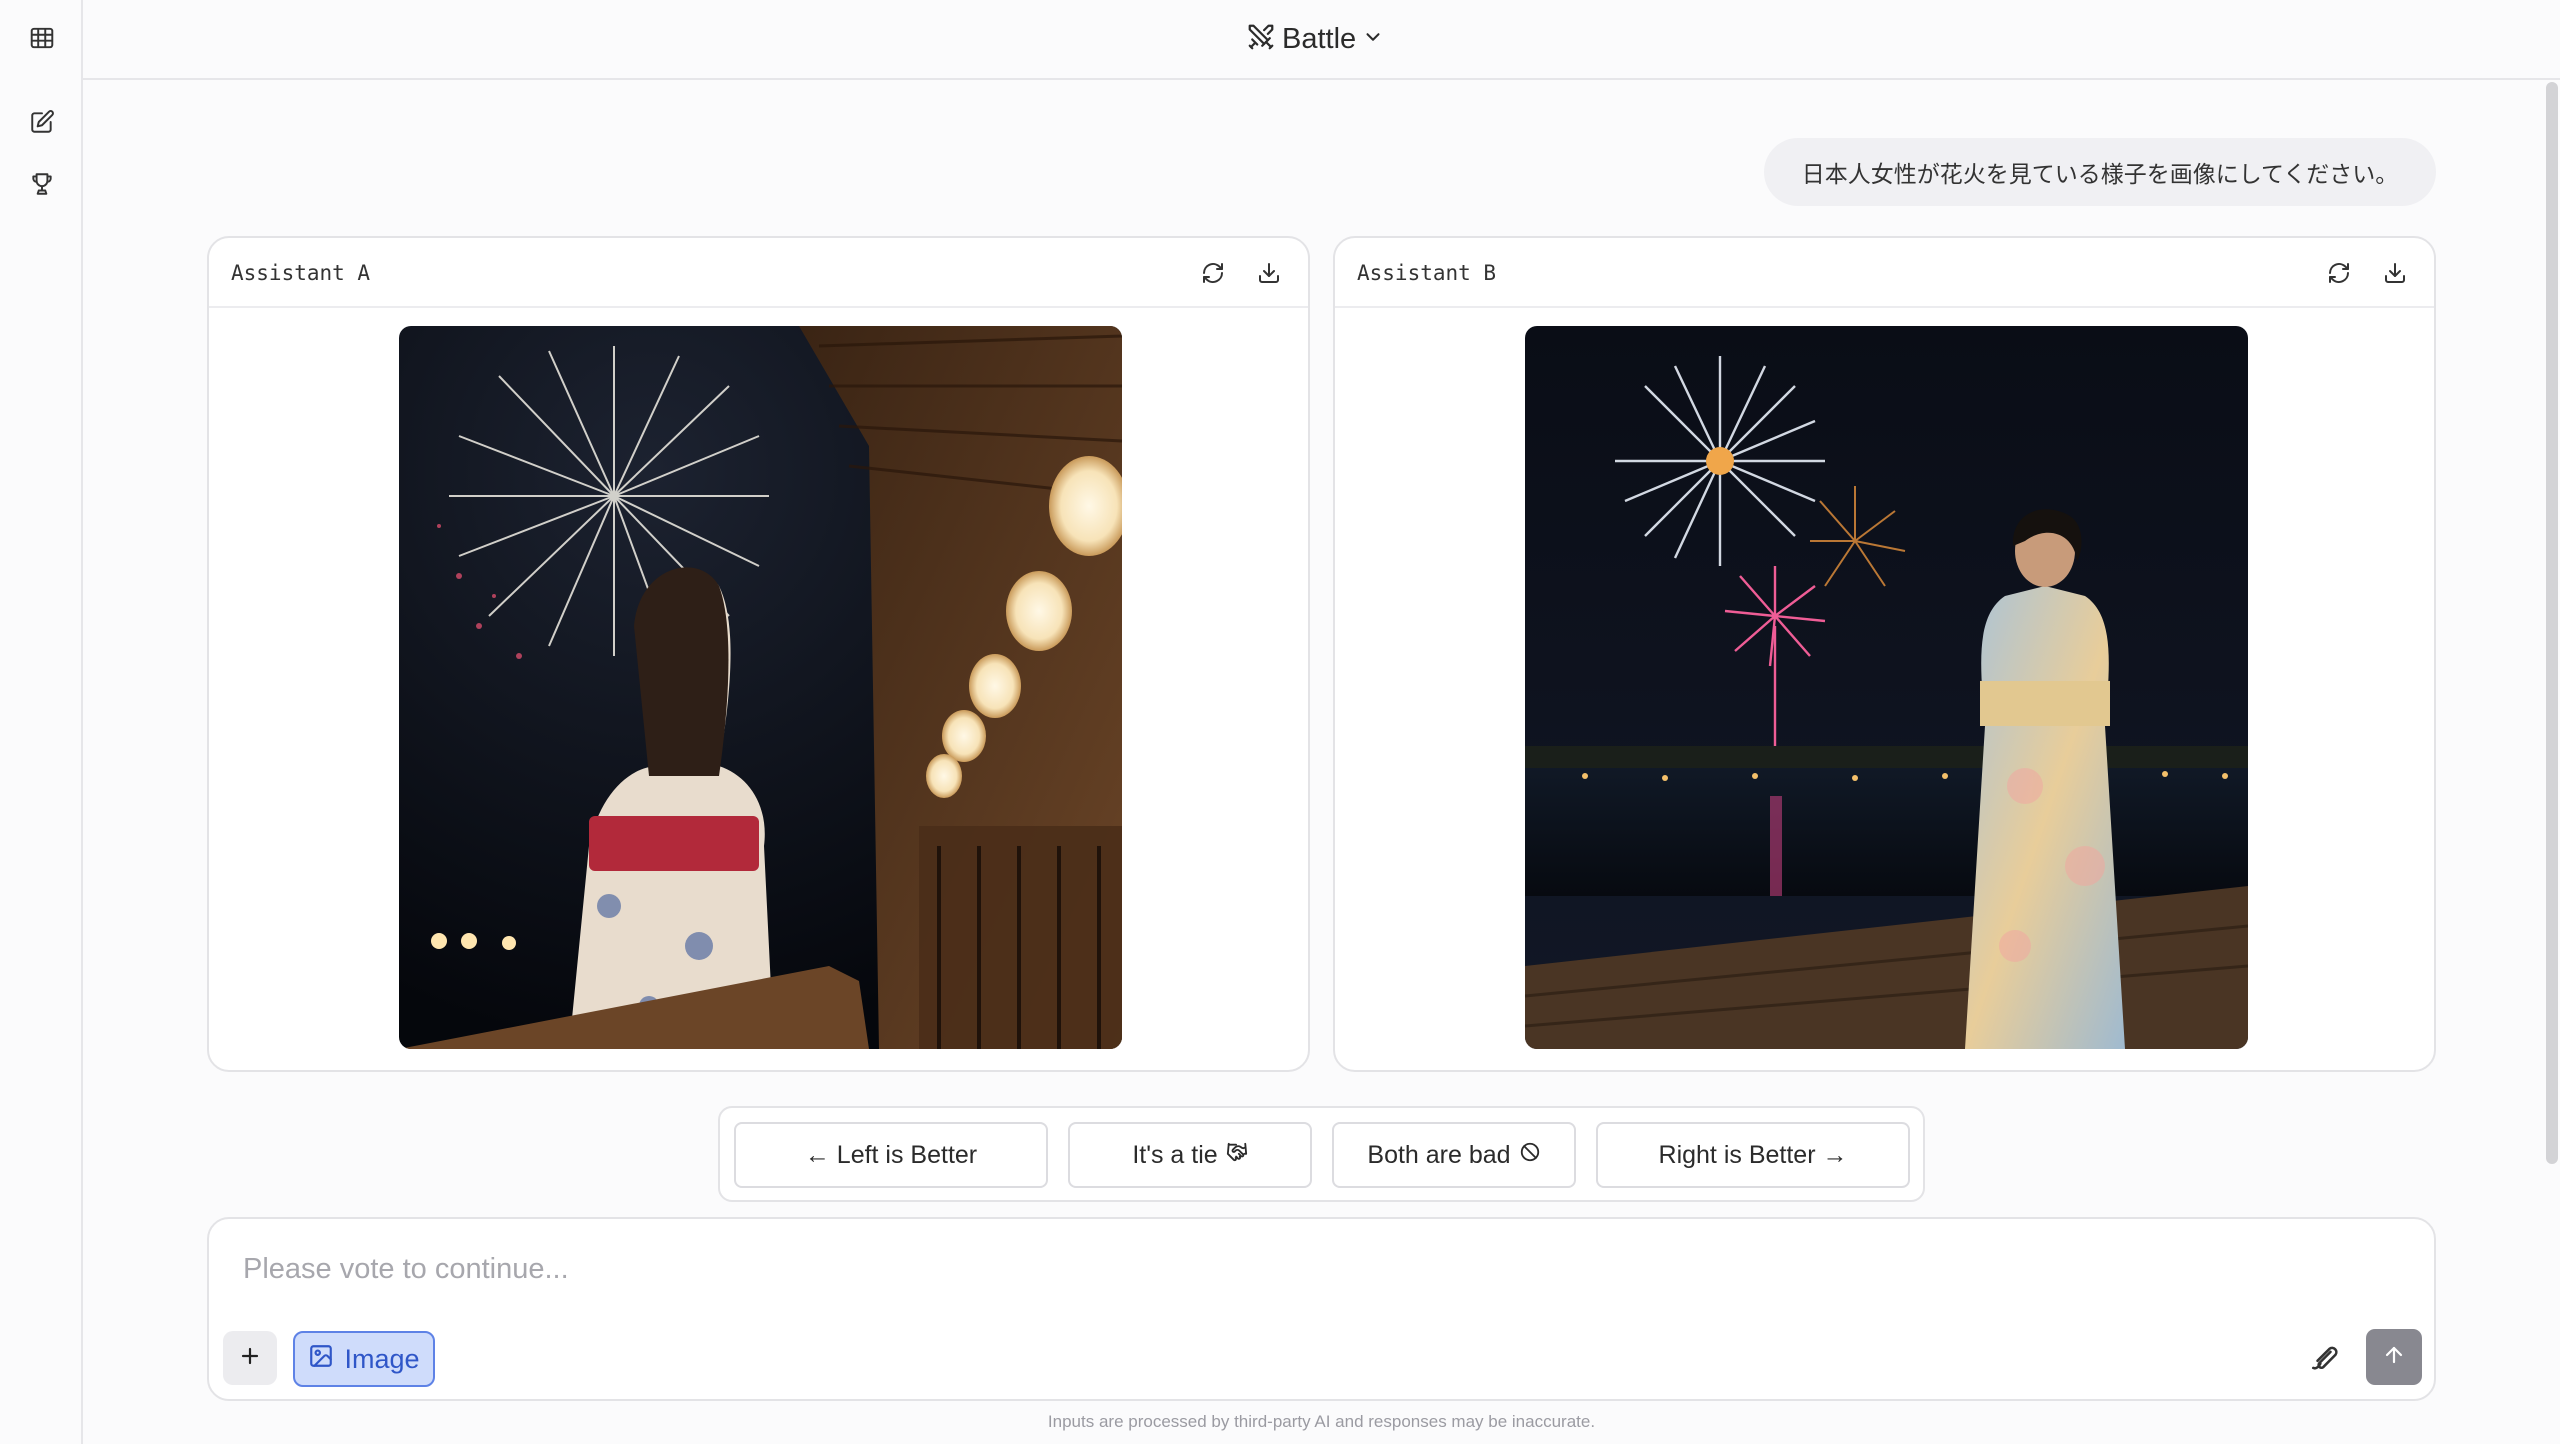  I want to click on mode-selector: Battle, so click(1315, 39).